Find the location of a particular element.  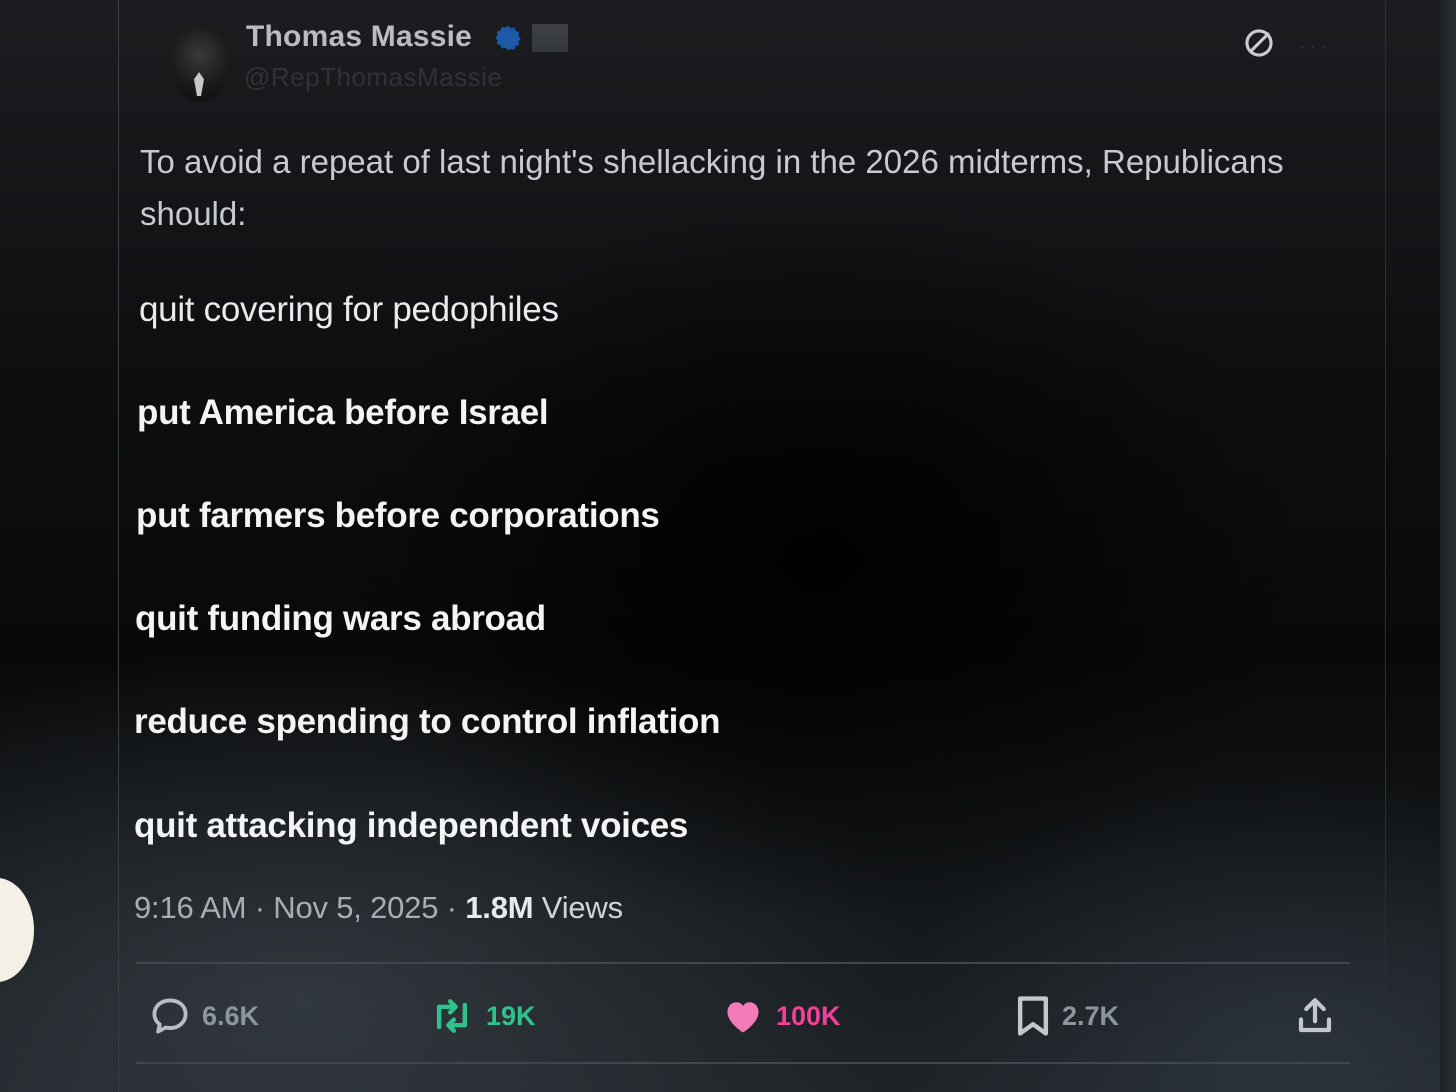

share-button is located at coordinates (1320, 1016).